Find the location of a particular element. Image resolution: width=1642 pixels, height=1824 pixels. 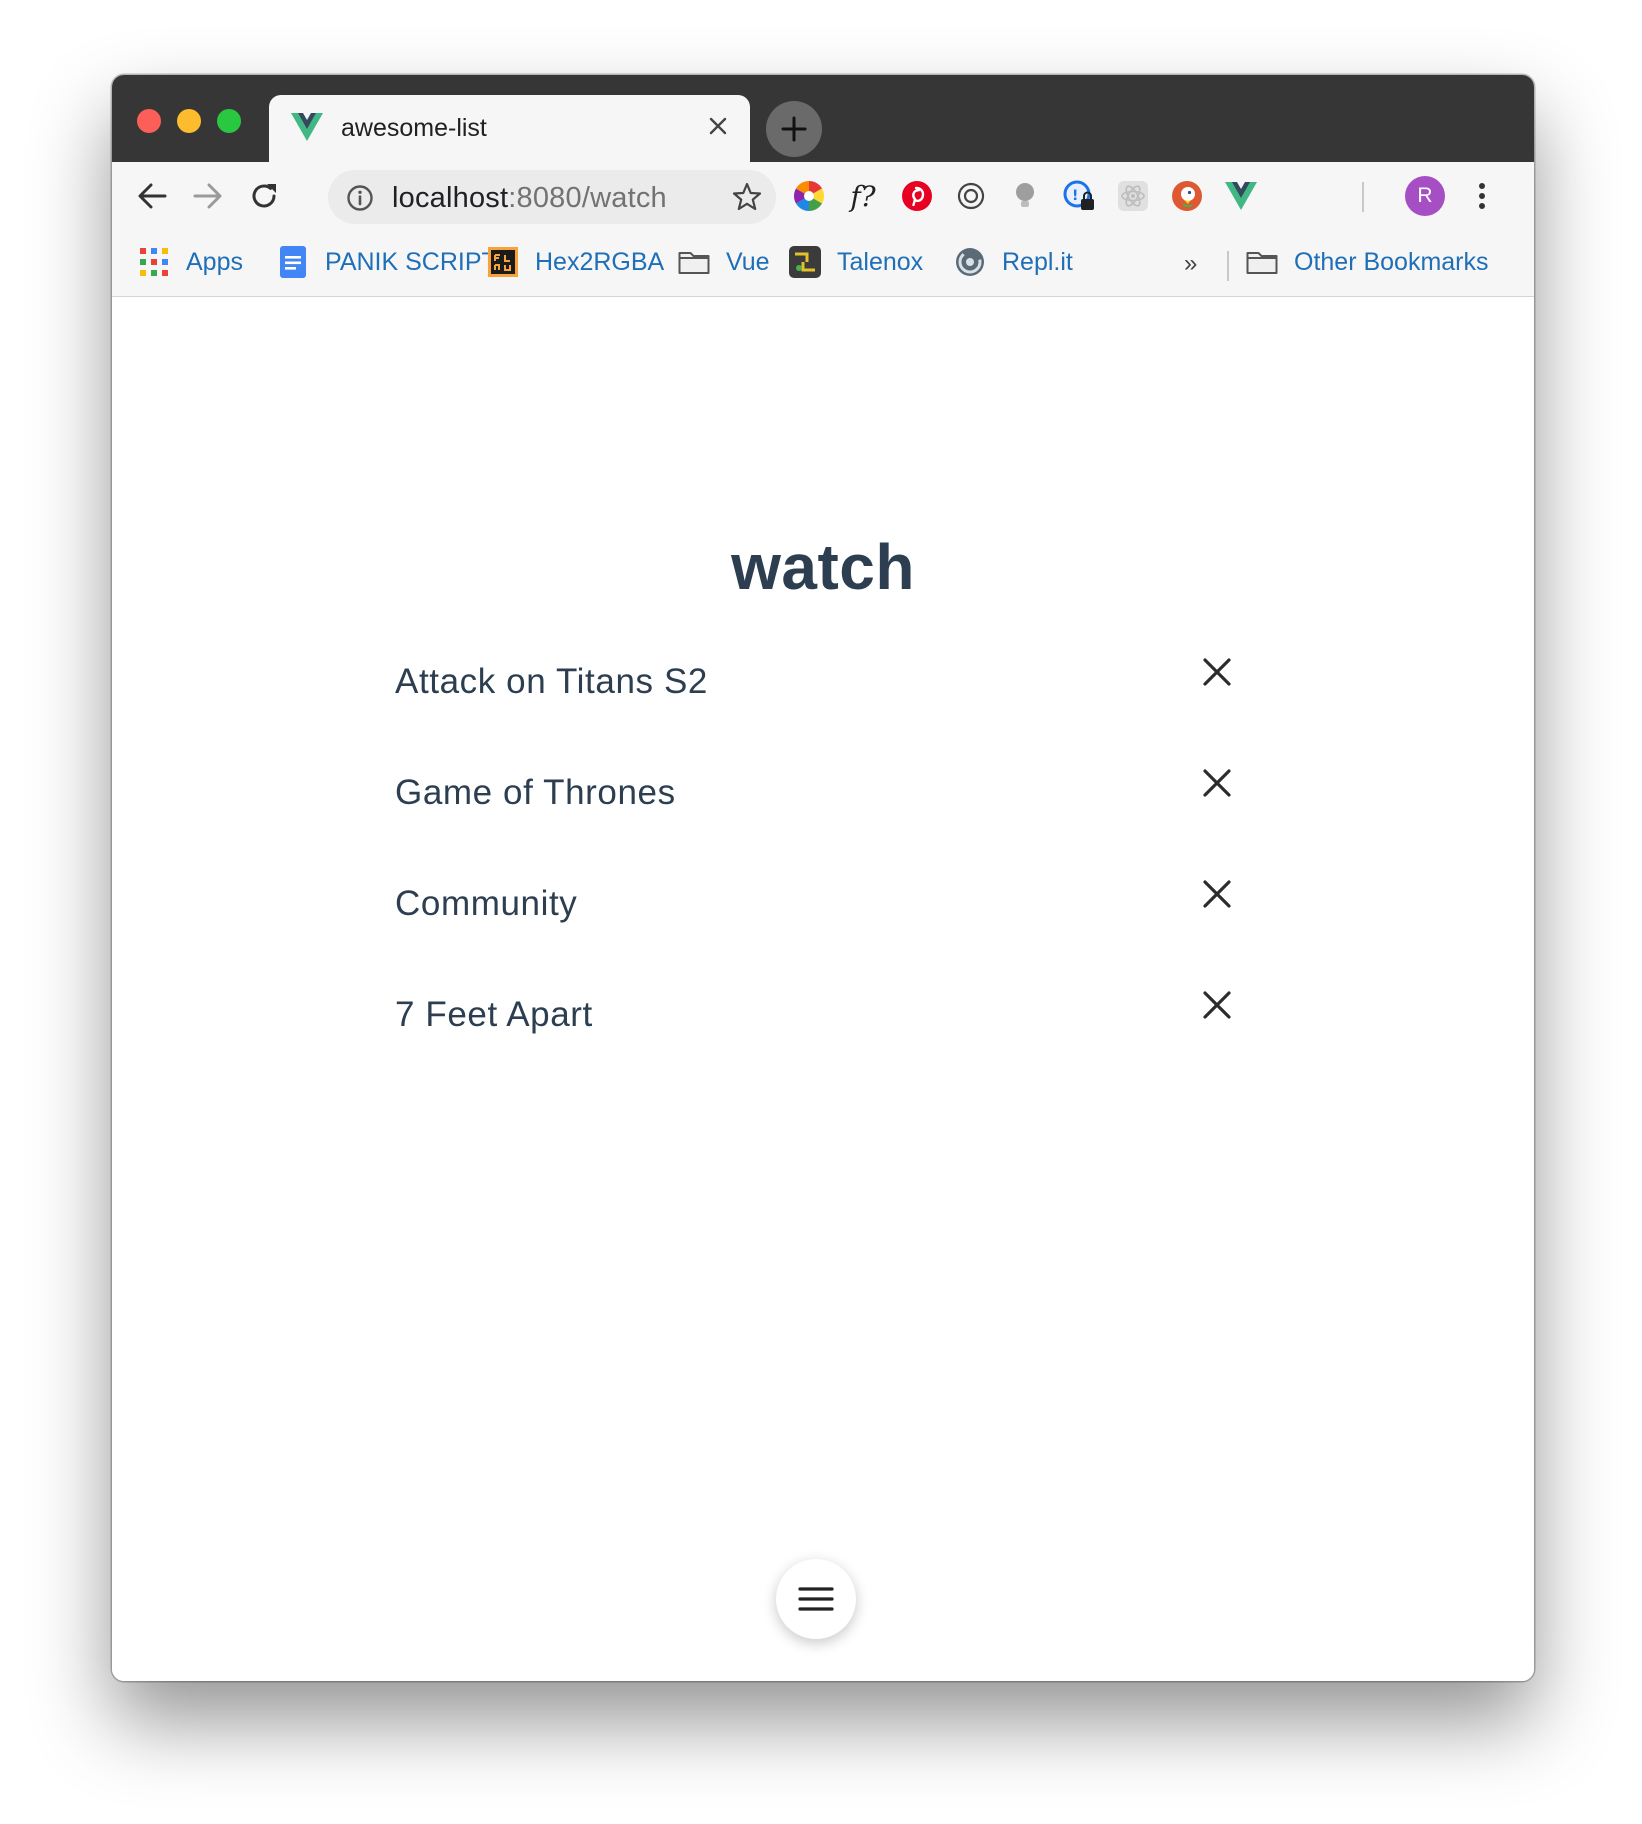

bookmark-label: Other Bookmarks is located at coordinates (1391, 261).